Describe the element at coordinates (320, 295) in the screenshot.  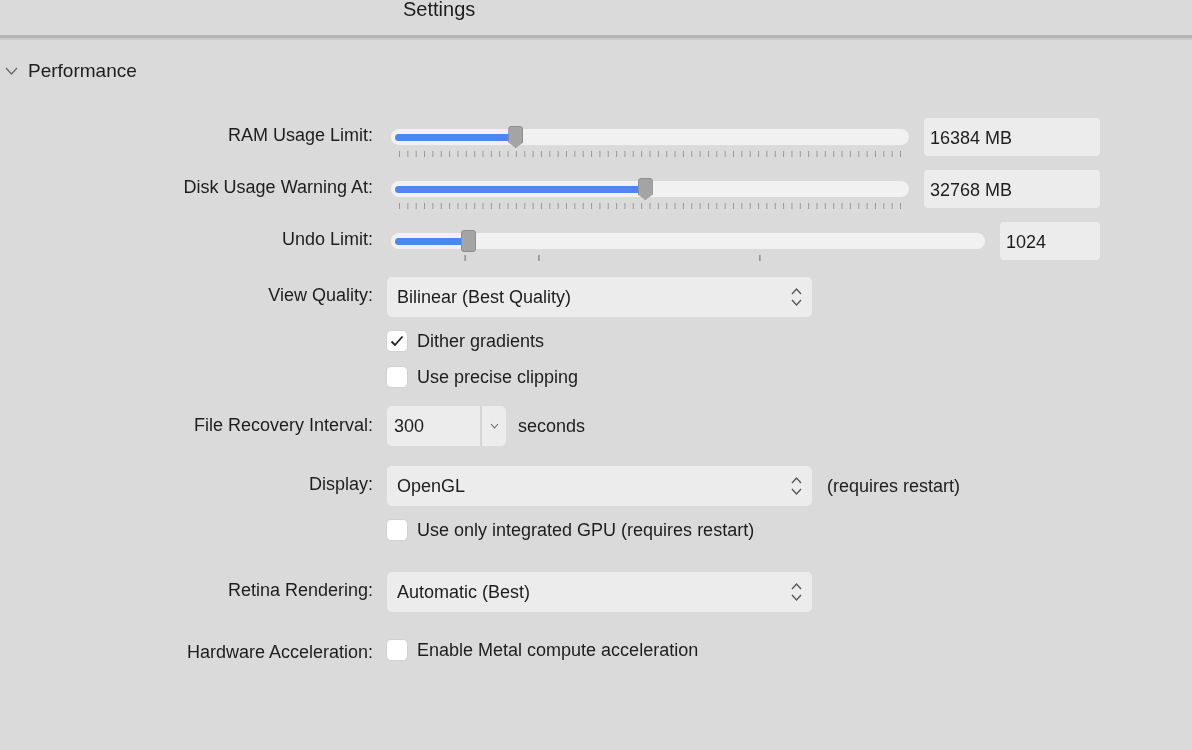
I see `setting-label: View Quality:` at that location.